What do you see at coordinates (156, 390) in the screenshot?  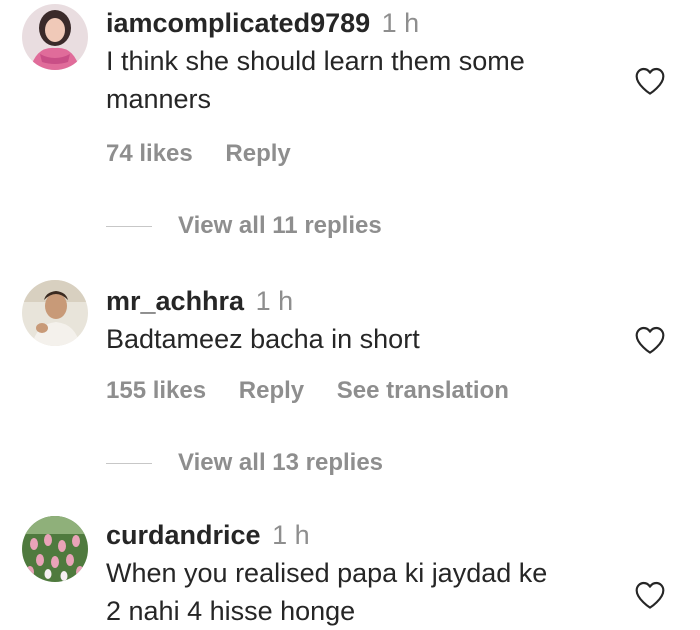 I see `likes-count: 155 likes` at bounding box center [156, 390].